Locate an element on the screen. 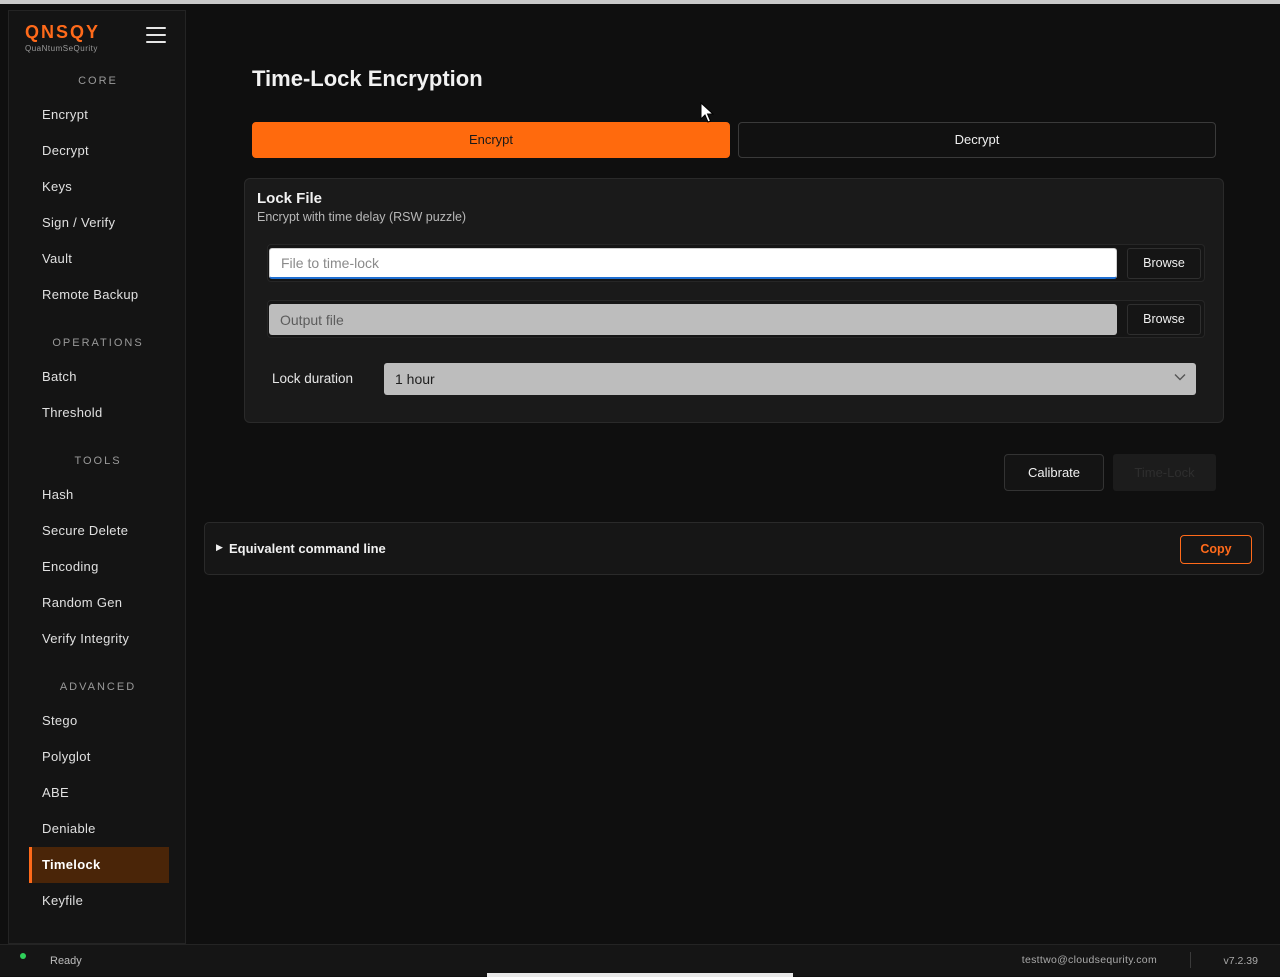 Image resolution: width=1280 pixels, height=977 pixels. triangle-right-icon: ▶ is located at coordinates (219, 547).